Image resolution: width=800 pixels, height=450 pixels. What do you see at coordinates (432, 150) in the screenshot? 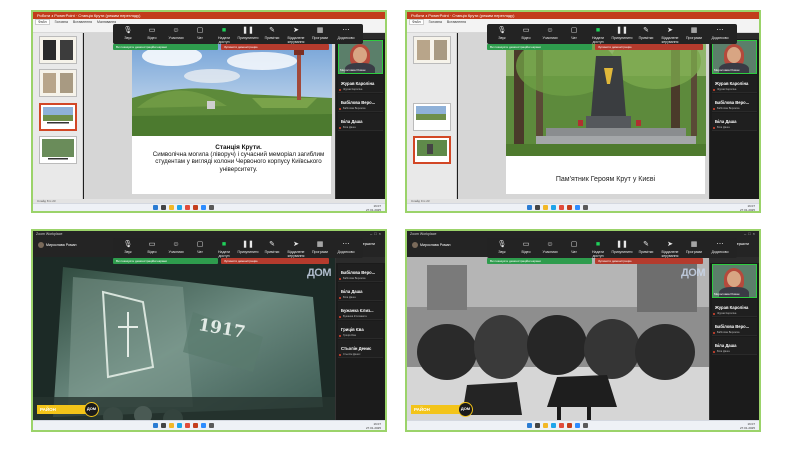
I see `slide-thumbnail-selected` at bounding box center [432, 150].